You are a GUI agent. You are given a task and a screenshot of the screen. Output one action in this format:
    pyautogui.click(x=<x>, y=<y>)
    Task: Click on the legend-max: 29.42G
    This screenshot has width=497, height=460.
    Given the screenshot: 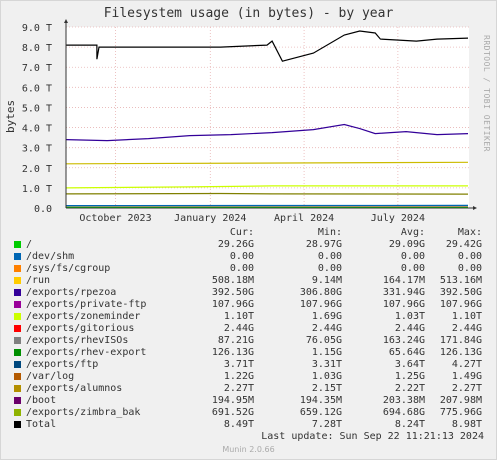 What is the action you would take?
    pyautogui.click(x=463, y=244)
    